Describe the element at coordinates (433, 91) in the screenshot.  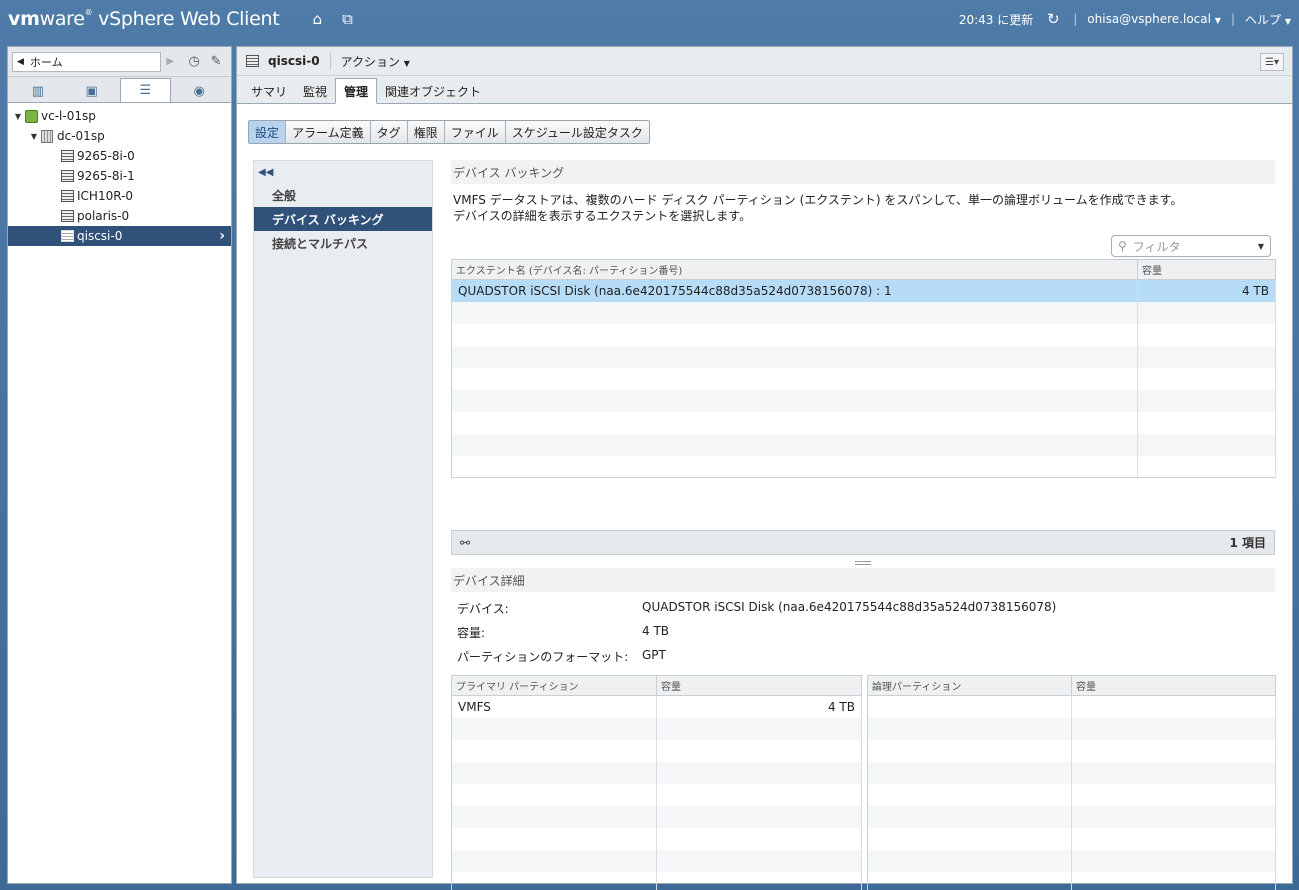
I see `tab-related-objects: 関連オブジェクト` at that location.